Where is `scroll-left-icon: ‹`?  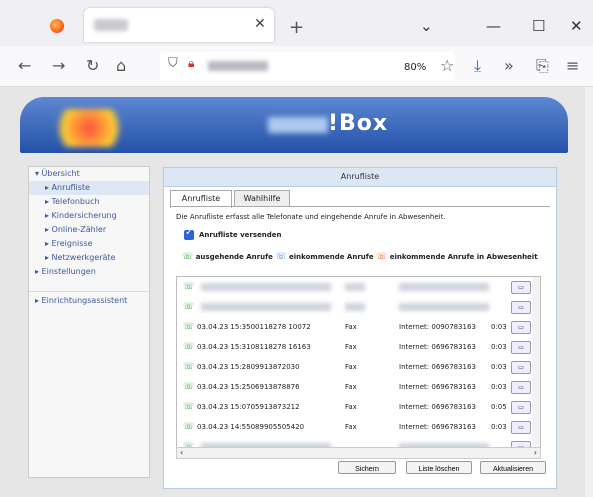
scroll-left-icon: ‹ is located at coordinates (181, 453).